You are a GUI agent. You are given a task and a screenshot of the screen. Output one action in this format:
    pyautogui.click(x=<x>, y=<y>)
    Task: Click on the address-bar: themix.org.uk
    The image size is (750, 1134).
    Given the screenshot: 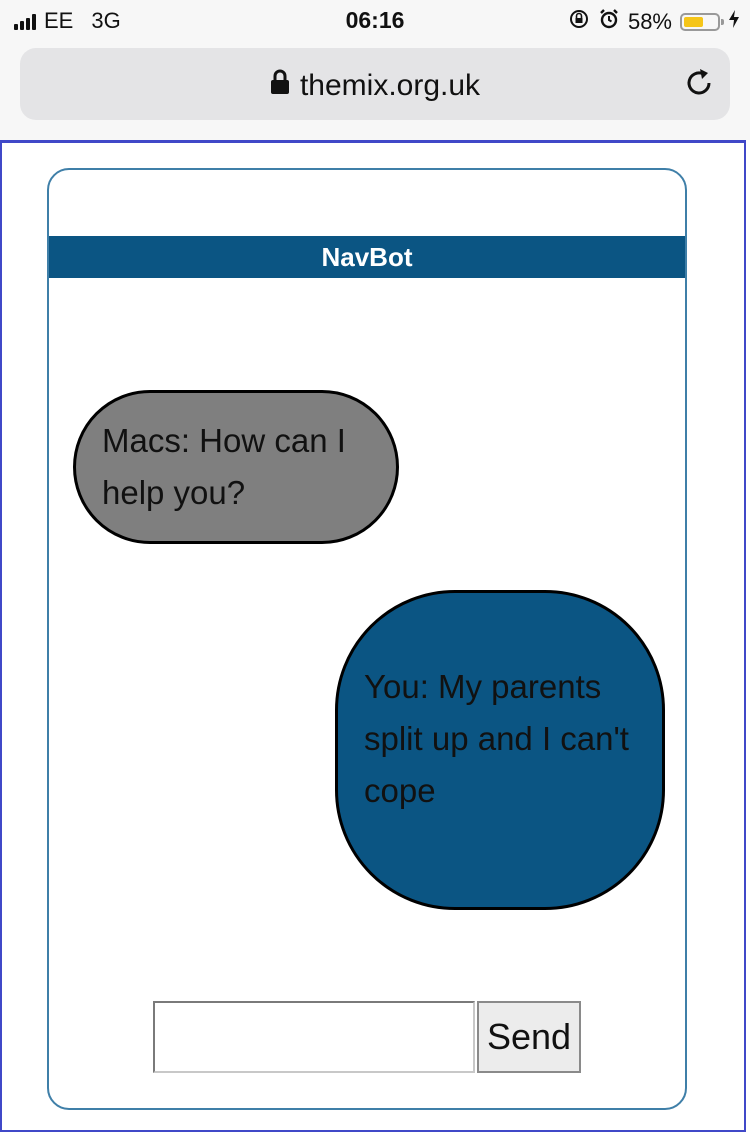 What is the action you would take?
    pyautogui.click(x=375, y=84)
    